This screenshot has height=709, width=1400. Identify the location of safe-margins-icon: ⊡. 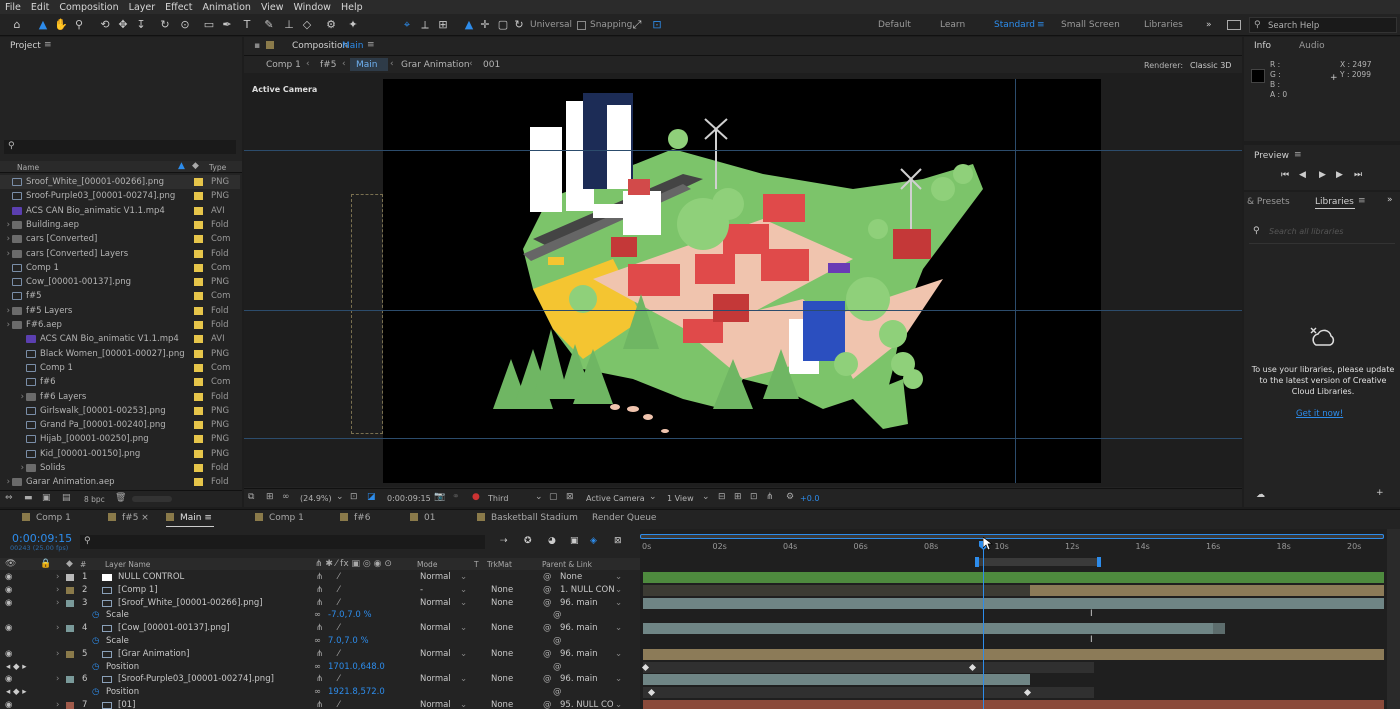
(354, 497).